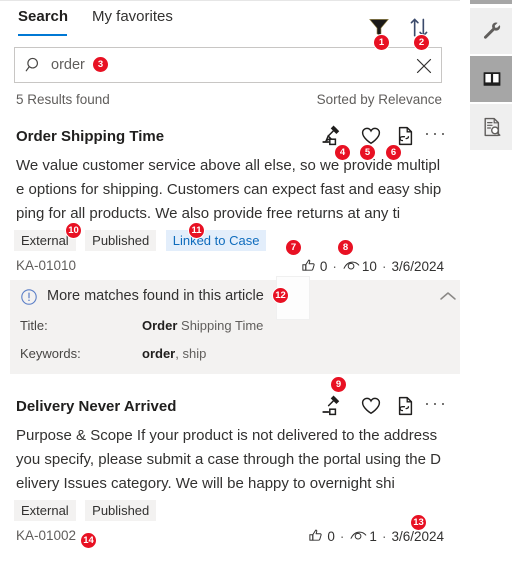  Describe the element at coordinates (34, 65) in the screenshot. I see `search-icon` at that location.